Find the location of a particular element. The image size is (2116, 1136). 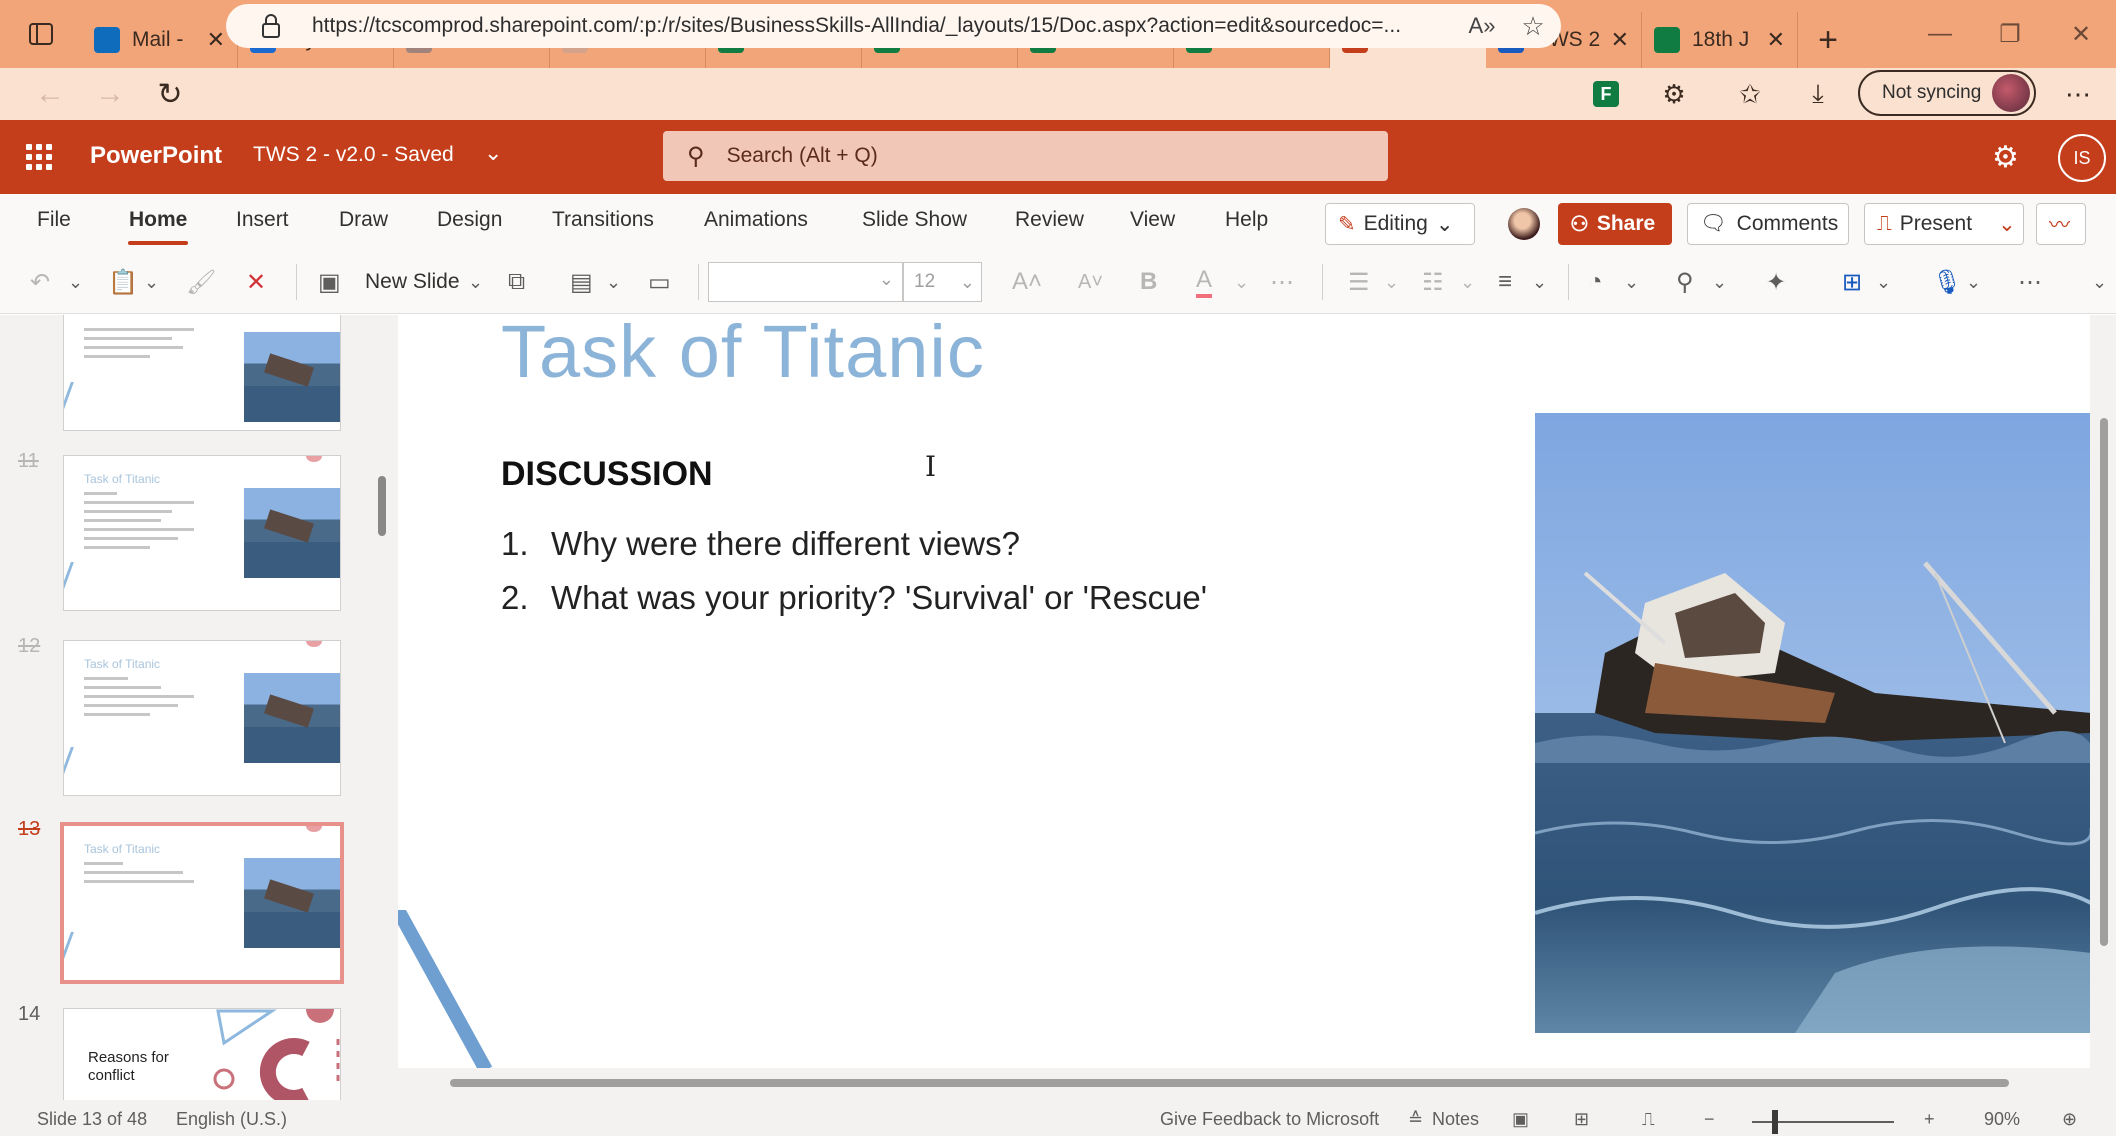

tab-slide-show: Slide Show is located at coordinates (914, 220).